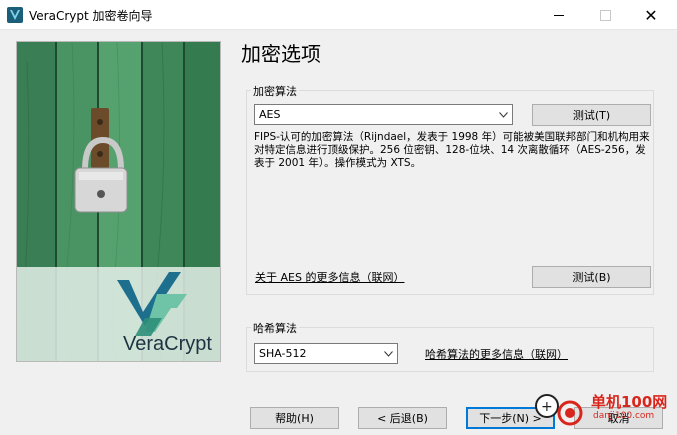  Describe the element at coordinates (383, 114) in the screenshot. I see `encryption-algorithm-select: AES` at that location.